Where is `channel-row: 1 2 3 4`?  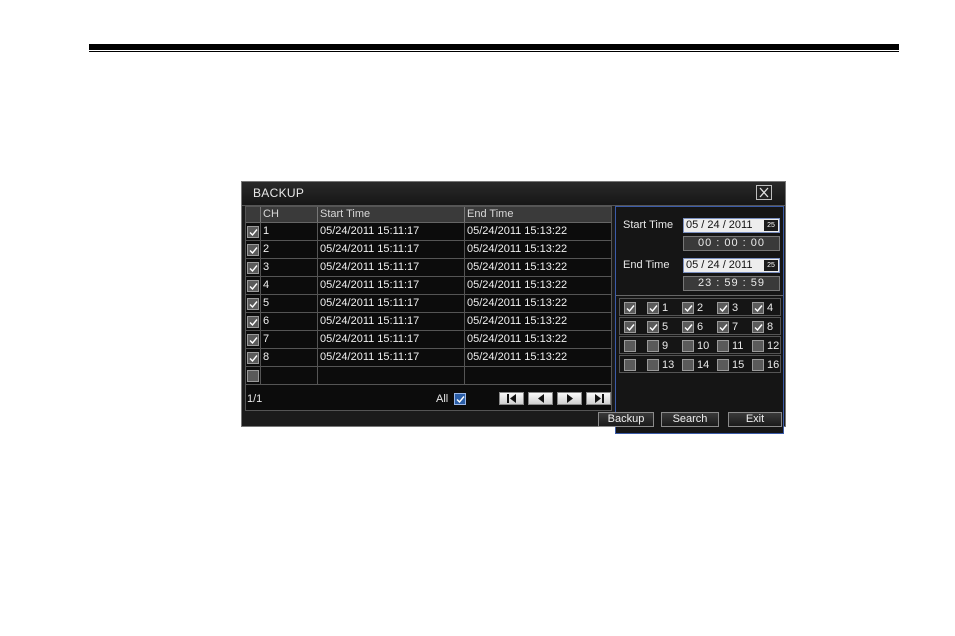 channel-row: 1 2 3 4 is located at coordinates (700, 307).